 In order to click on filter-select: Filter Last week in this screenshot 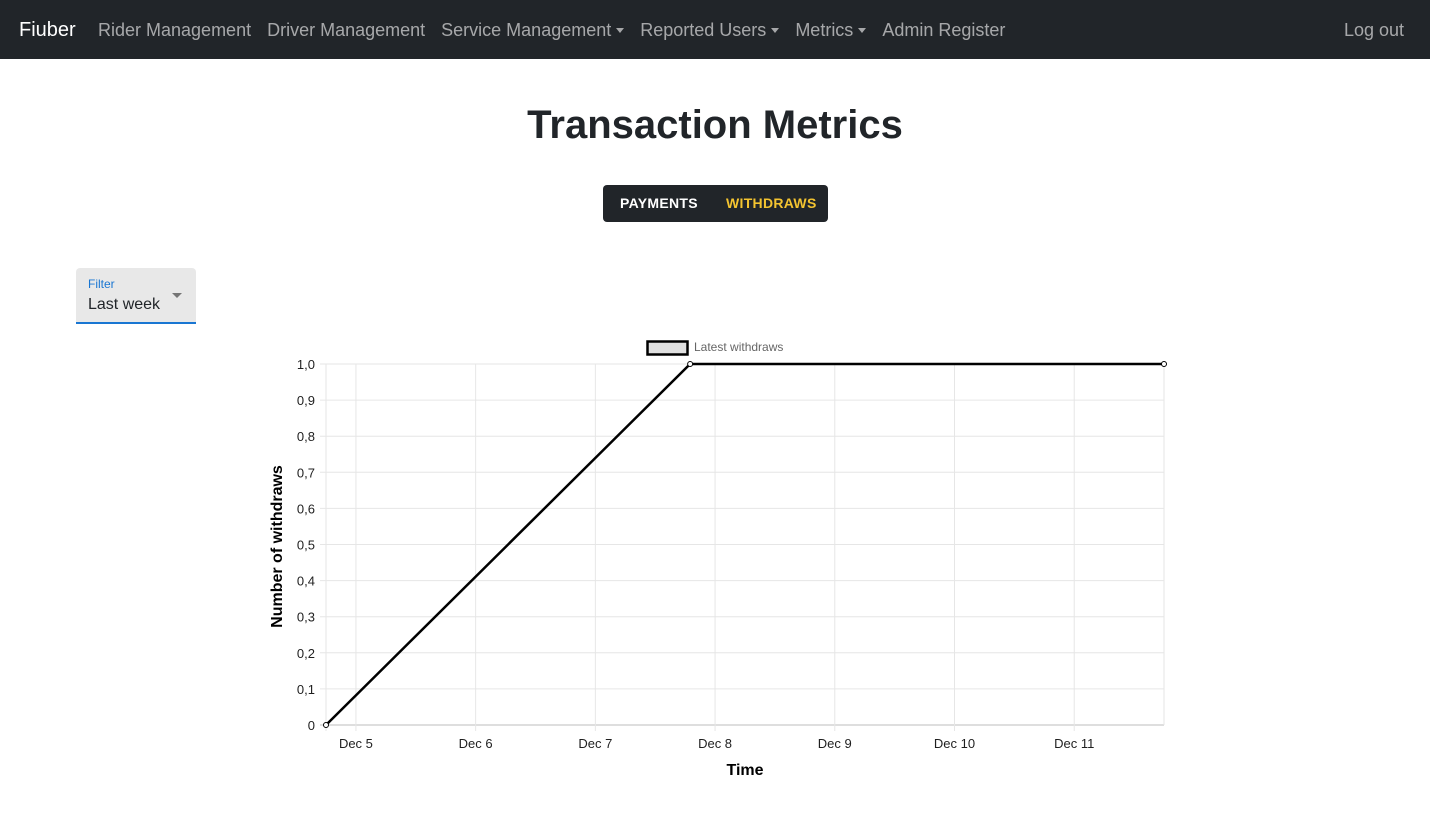, I will do `click(136, 296)`.